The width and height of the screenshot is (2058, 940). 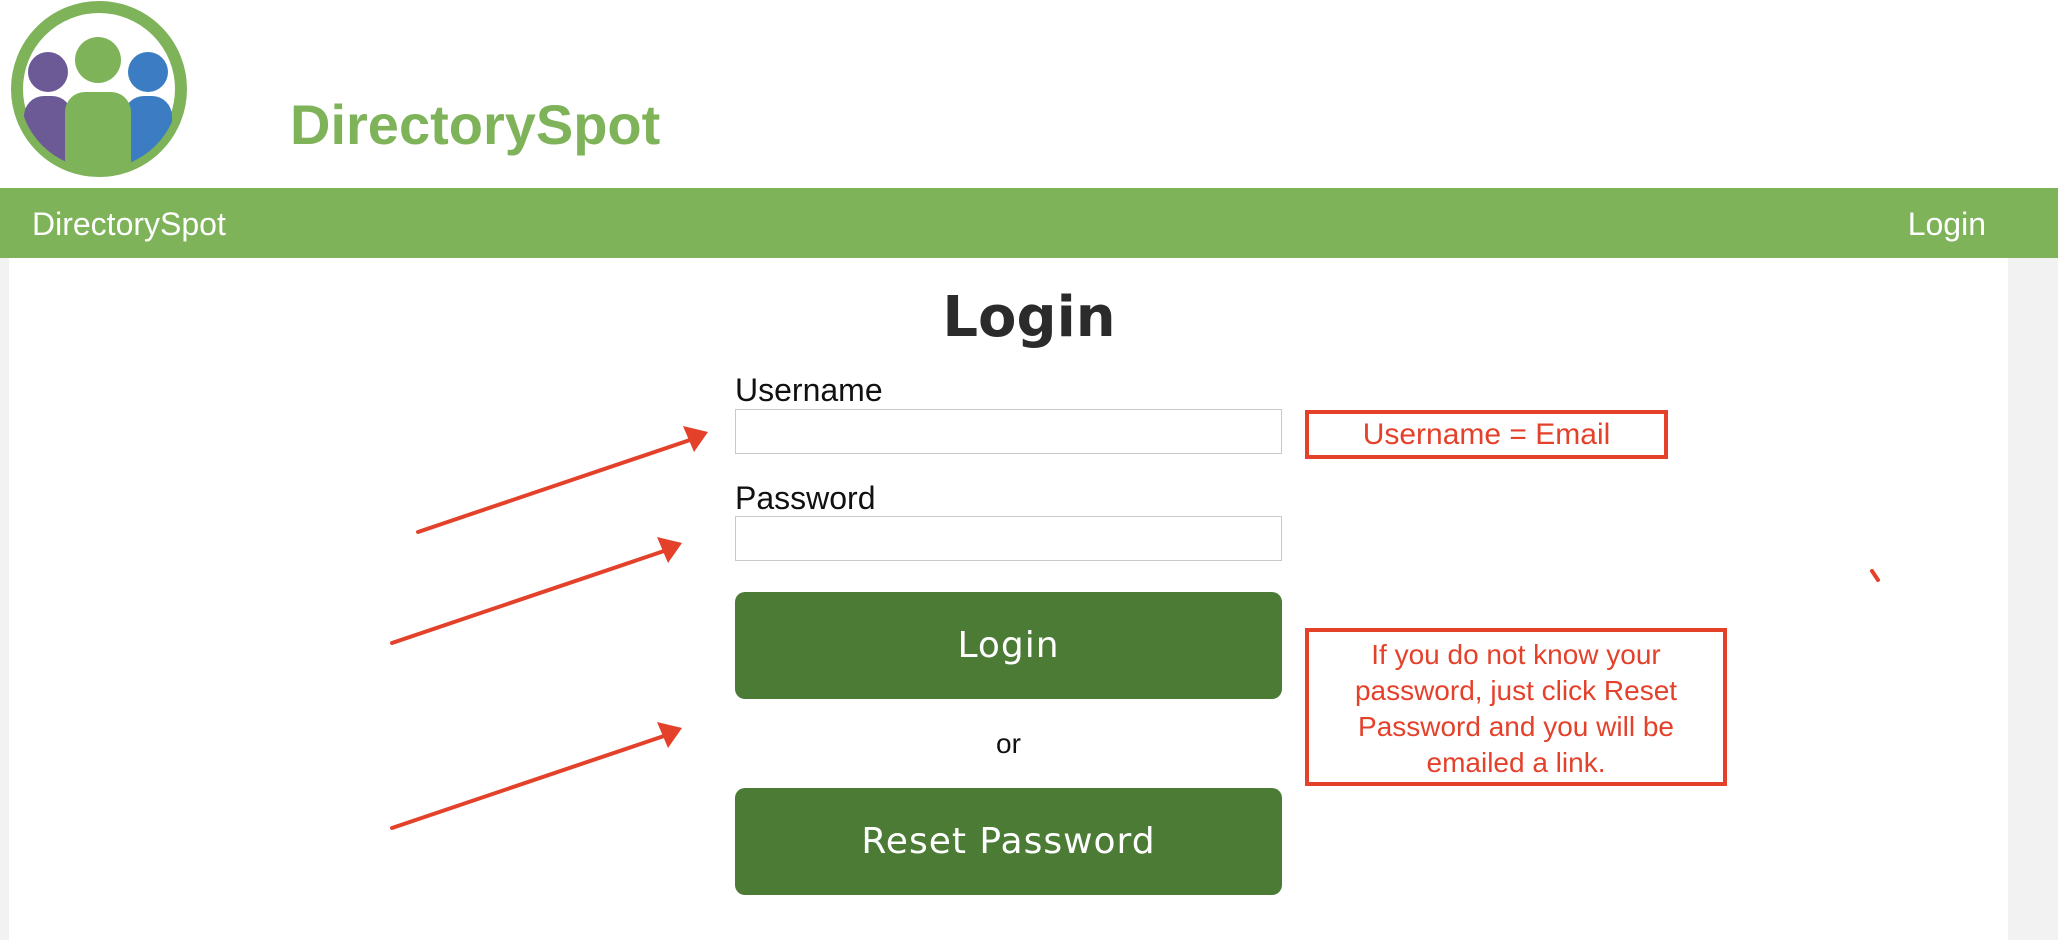 What do you see at coordinates (99, 89) in the screenshot?
I see `logo-icon` at bounding box center [99, 89].